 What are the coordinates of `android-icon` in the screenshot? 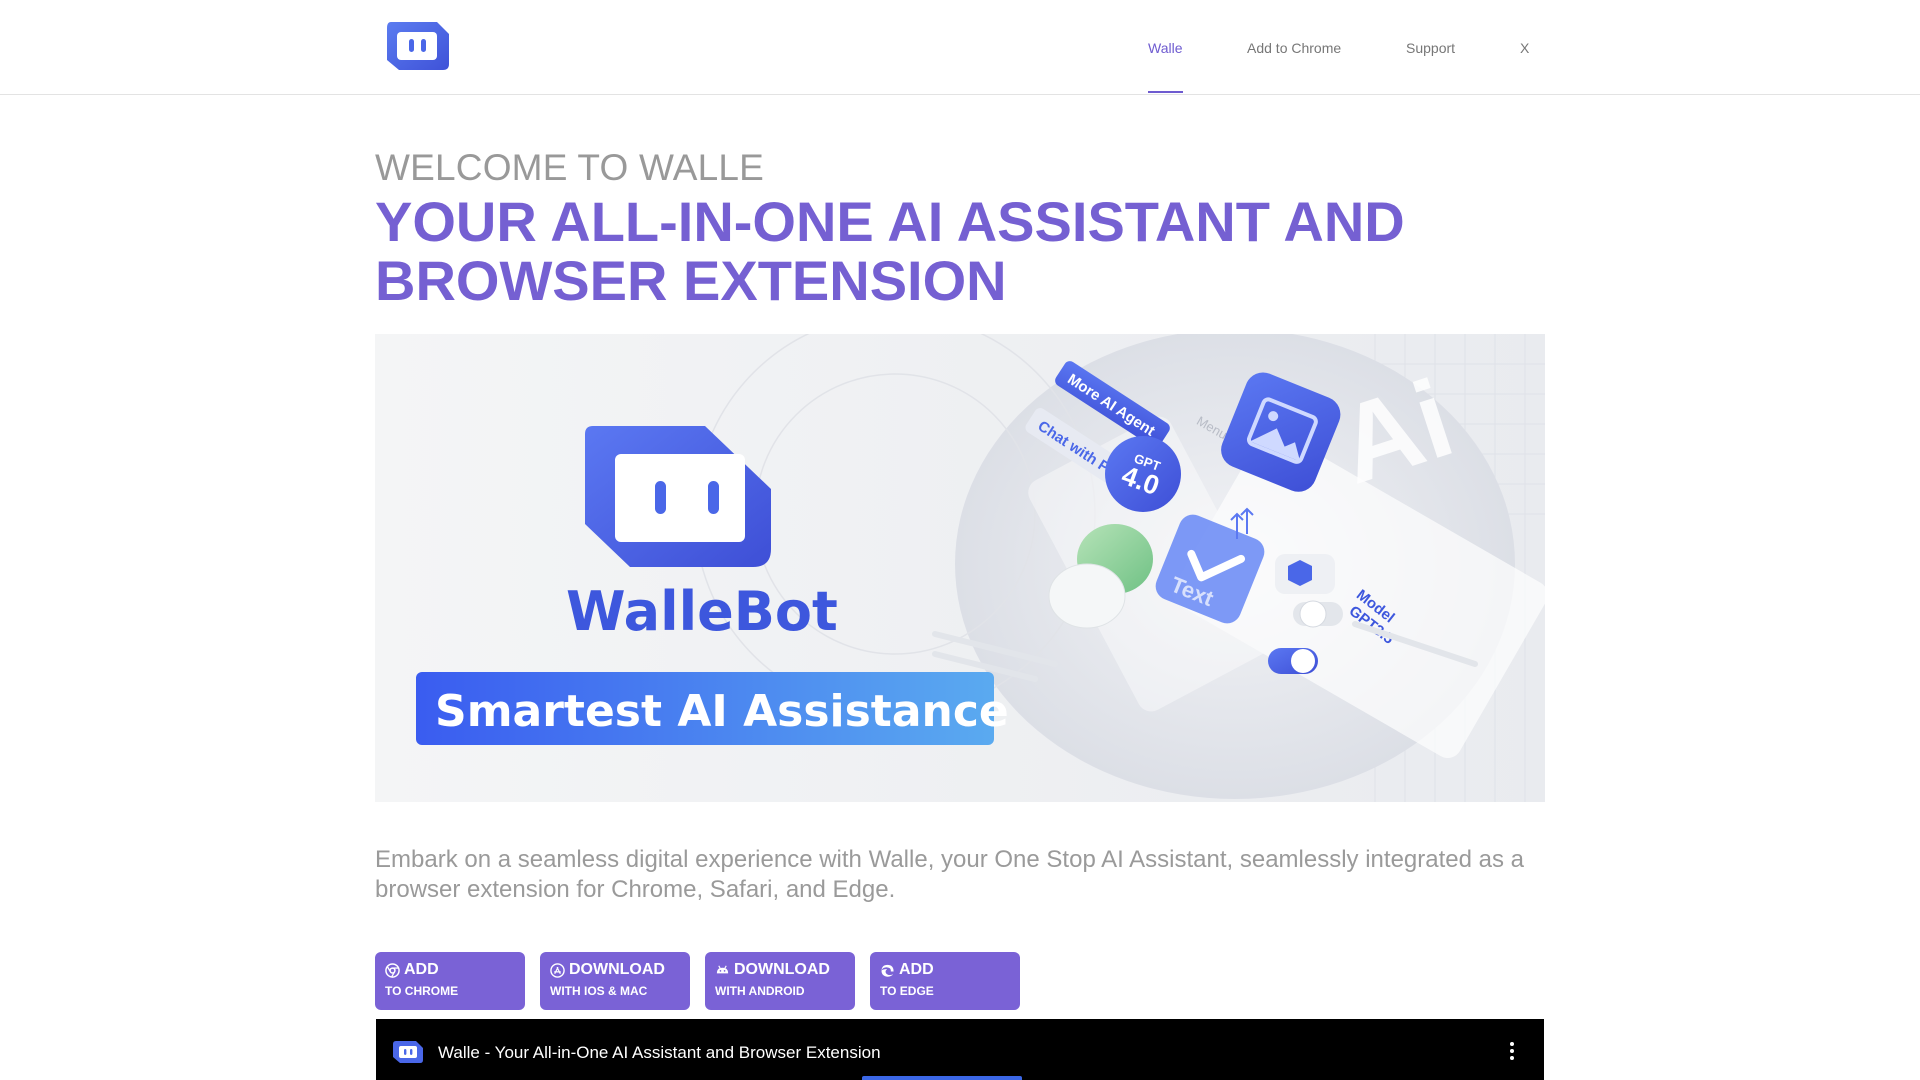 It's located at (722, 969).